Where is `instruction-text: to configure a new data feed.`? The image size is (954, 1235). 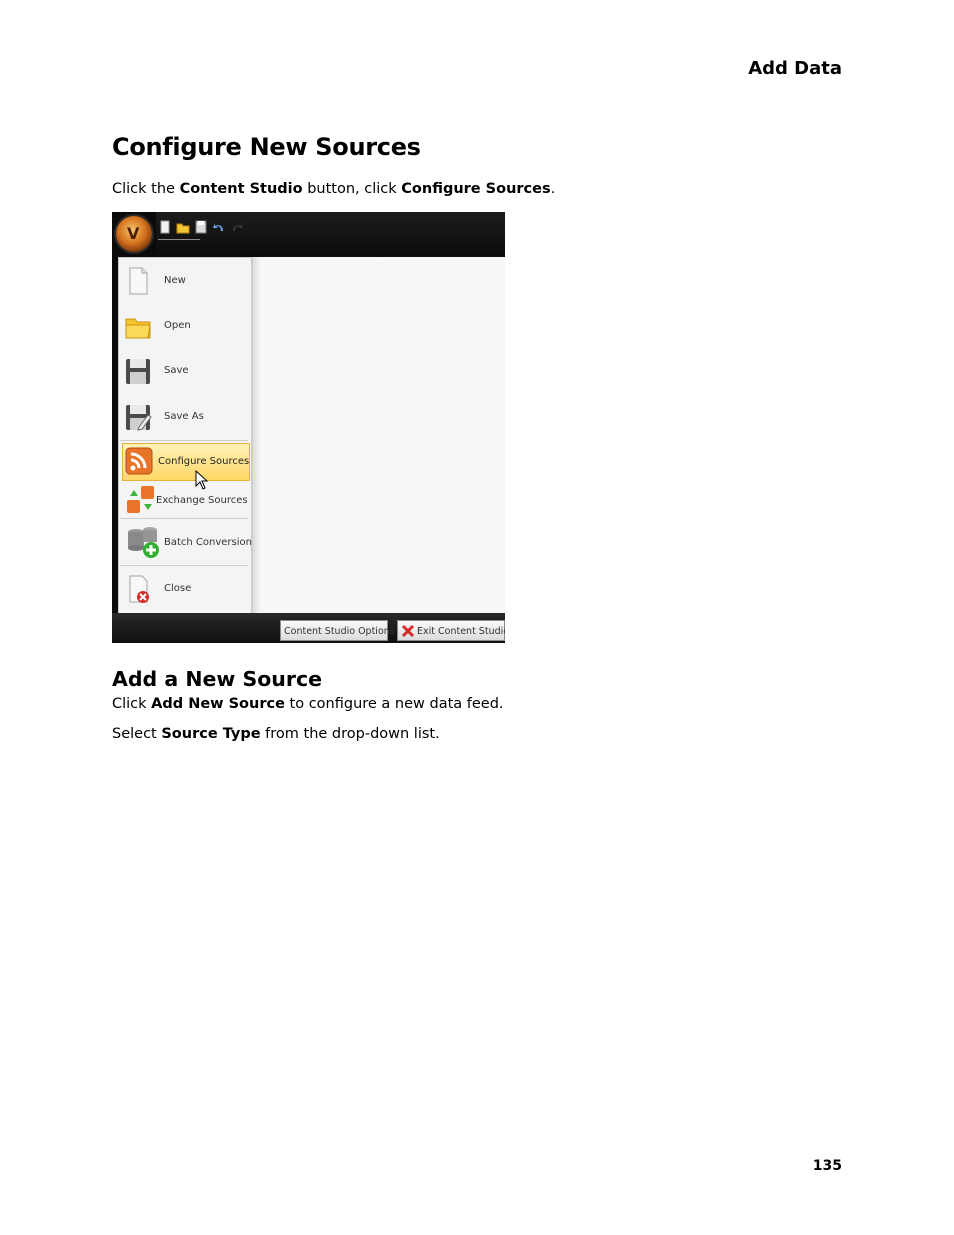 instruction-text: to configure a new data feed. is located at coordinates (394, 704).